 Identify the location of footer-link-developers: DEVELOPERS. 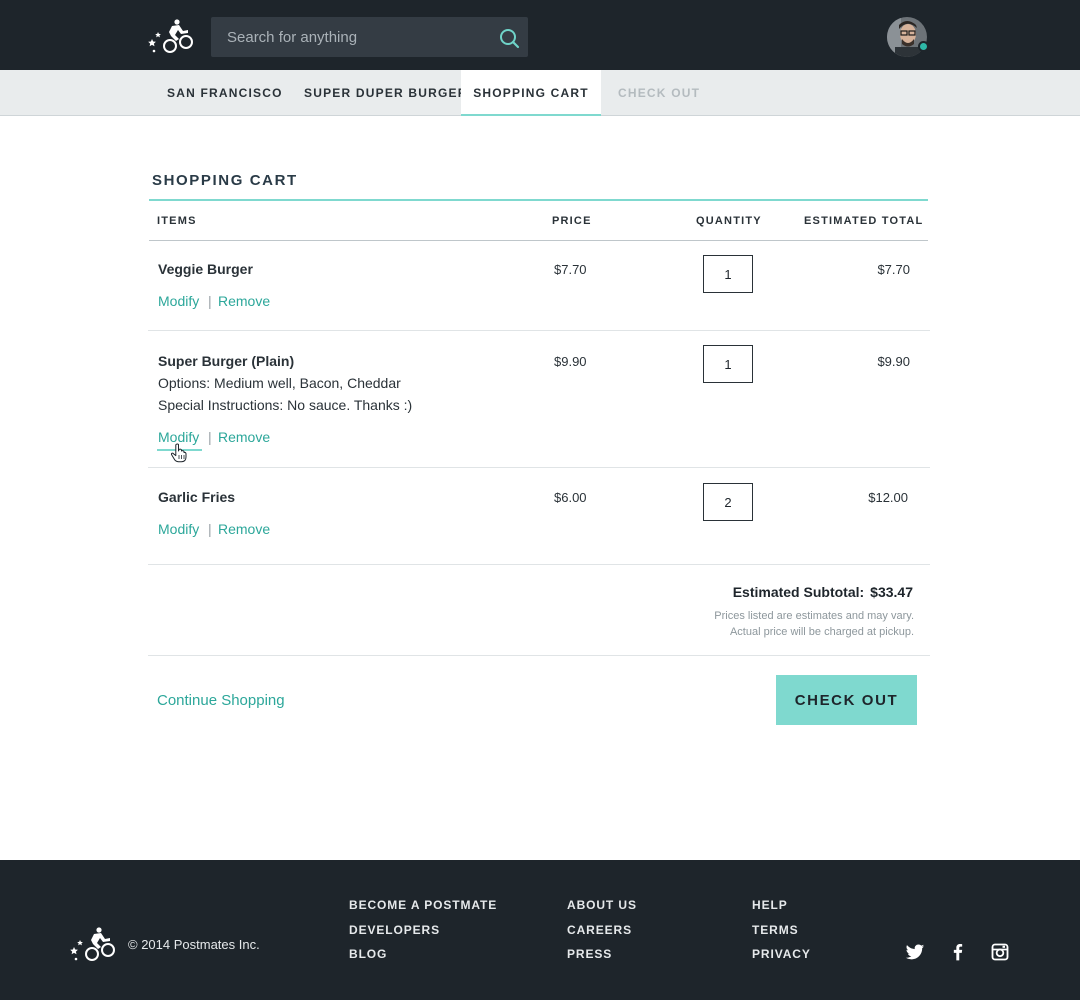
(394, 930).